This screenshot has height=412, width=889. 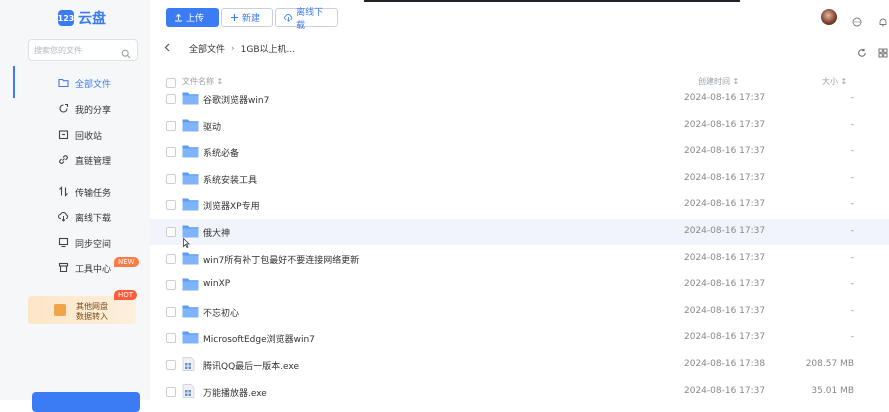 What do you see at coordinates (63, 110) in the screenshot?
I see `share-icon` at bounding box center [63, 110].